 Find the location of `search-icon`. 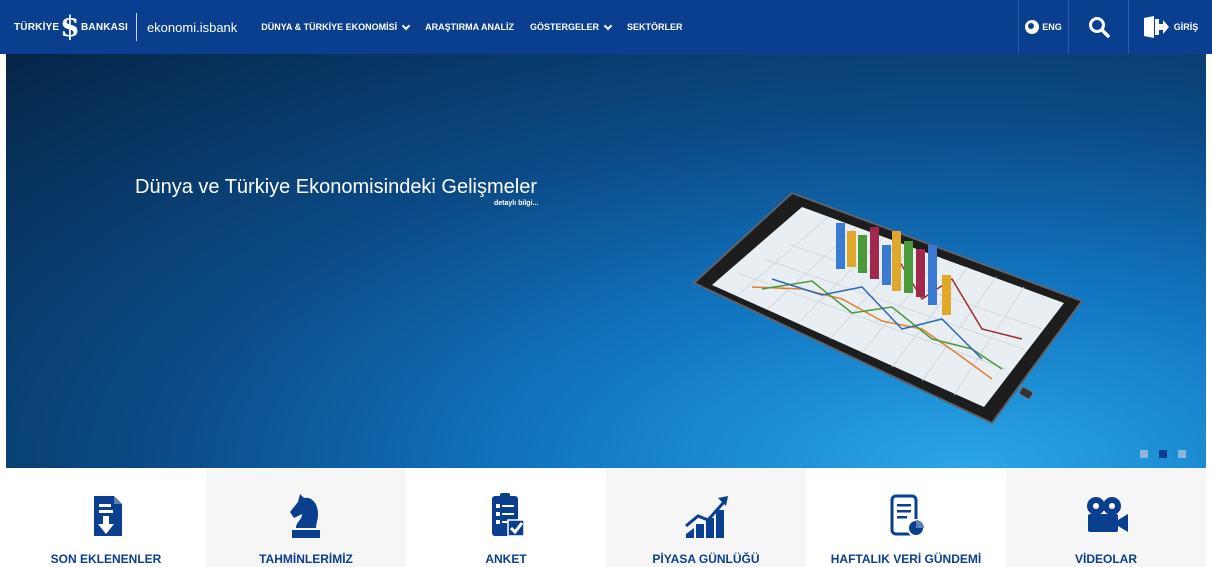

search-icon is located at coordinates (1099, 27).